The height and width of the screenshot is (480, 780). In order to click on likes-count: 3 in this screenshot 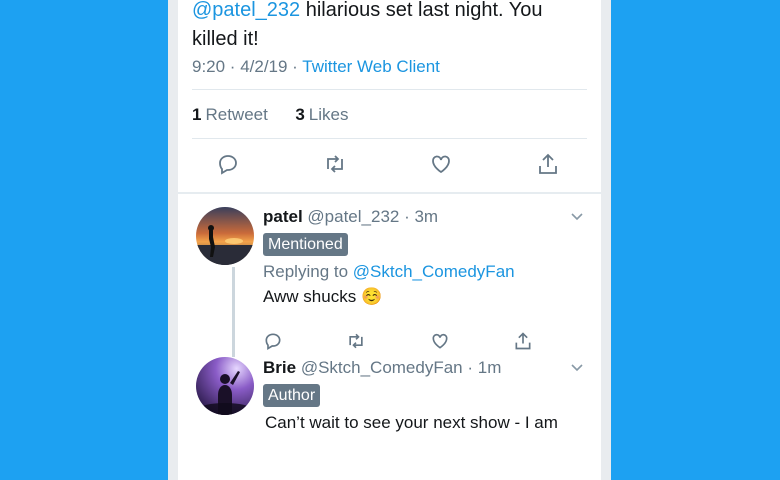, I will do `click(300, 114)`.